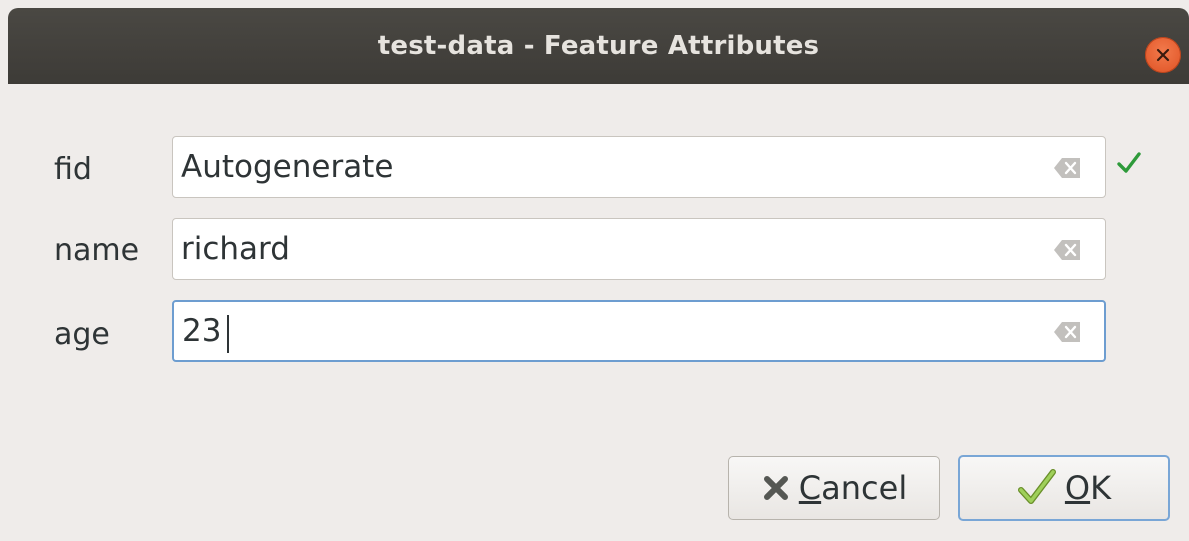 The height and width of the screenshot is (541, 1189). I want to click on fid-field, so click(639, 167).